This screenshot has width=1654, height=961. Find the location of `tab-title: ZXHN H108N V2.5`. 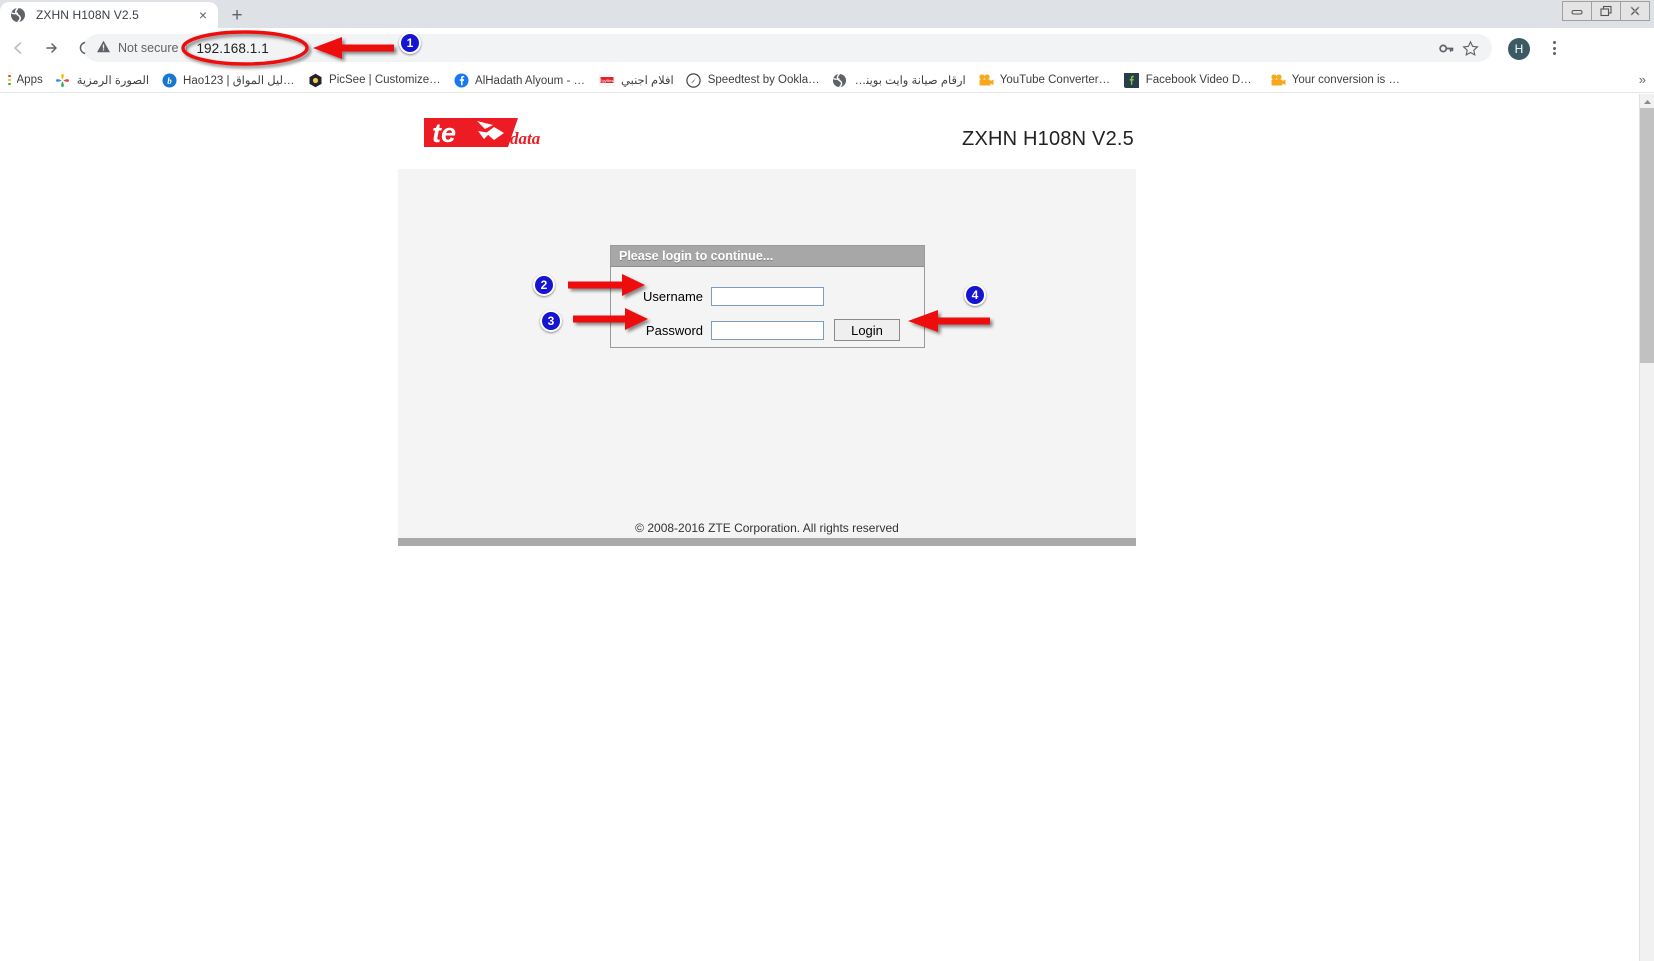

tab-title: ZXHN H108N V2.5 is located at coordinates (87, 15).